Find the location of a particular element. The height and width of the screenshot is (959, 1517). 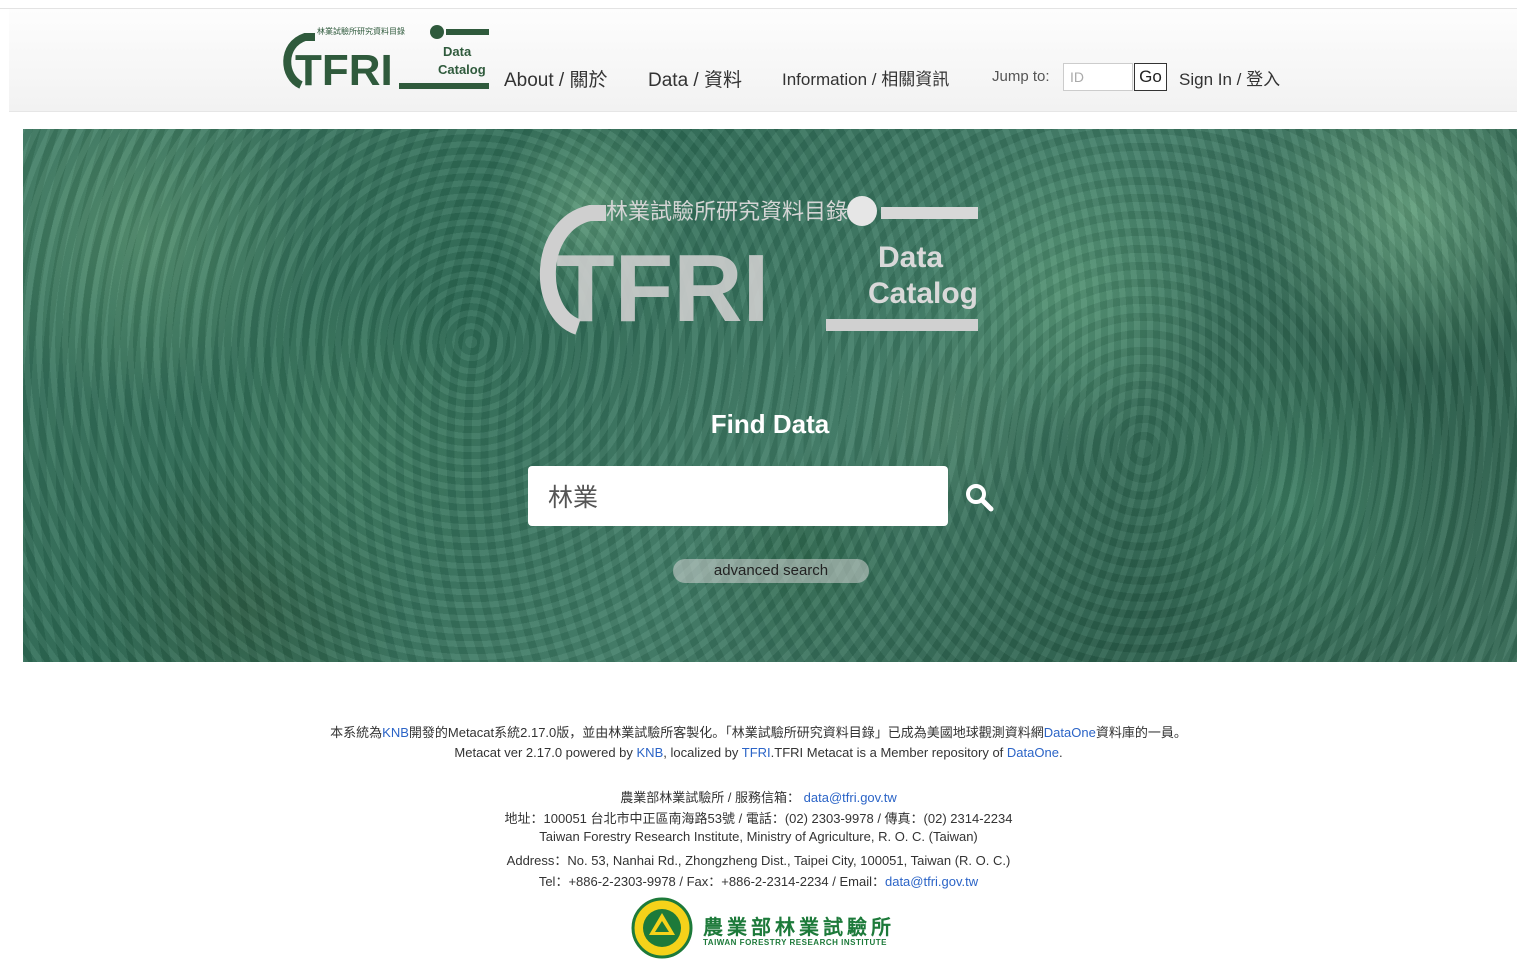

logo-dot is located at coordinates (437, 32).